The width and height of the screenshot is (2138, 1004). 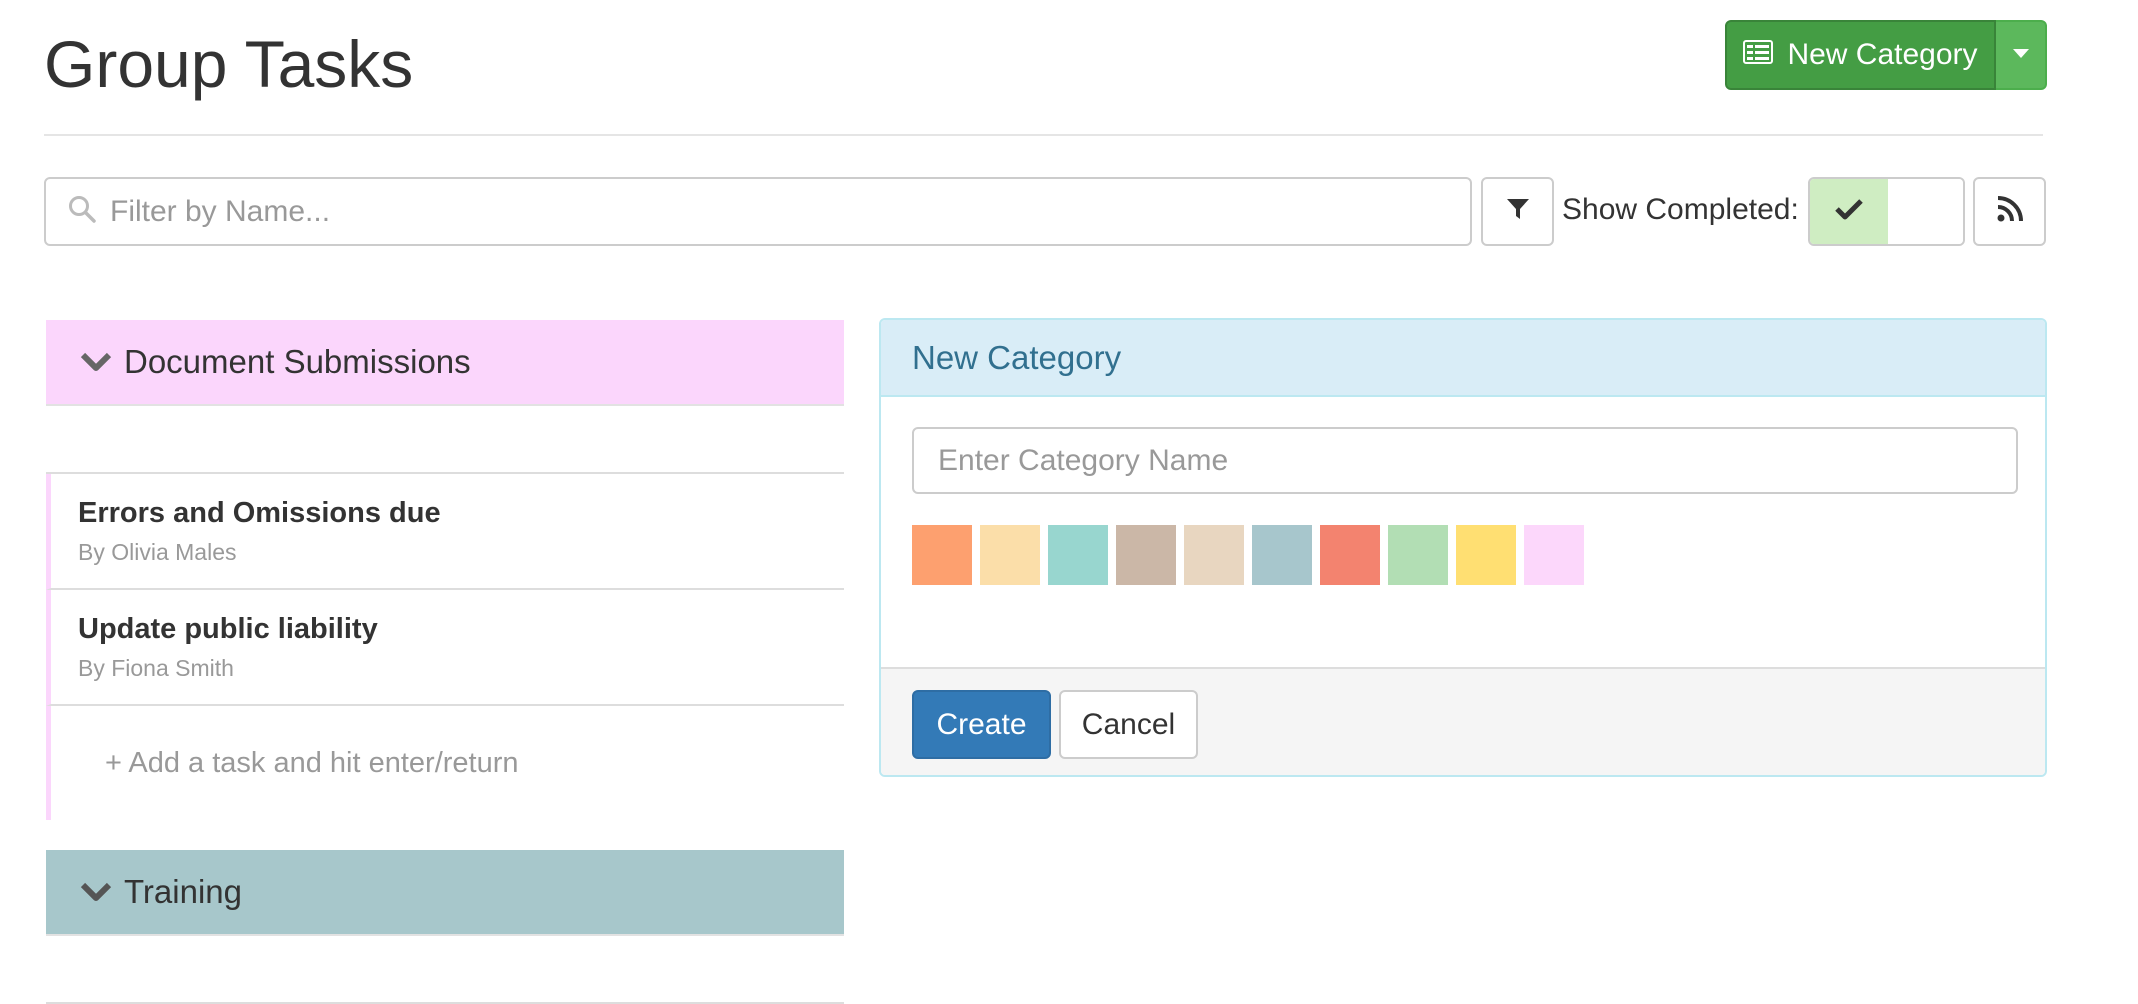 I want to click on toggle-on-state, so click(x=1849, y=211).